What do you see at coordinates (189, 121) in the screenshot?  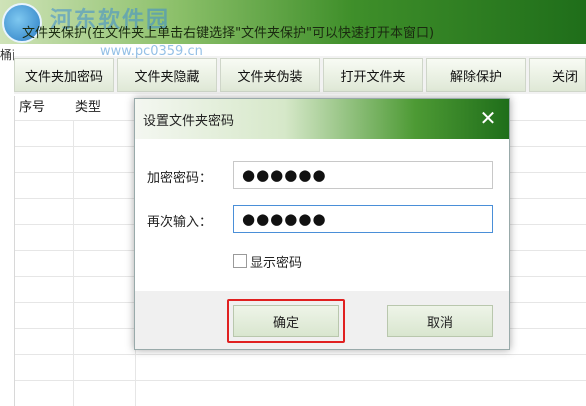 I see `dialog-title: 设置文件夹密码` at bounding box center [189, 121].